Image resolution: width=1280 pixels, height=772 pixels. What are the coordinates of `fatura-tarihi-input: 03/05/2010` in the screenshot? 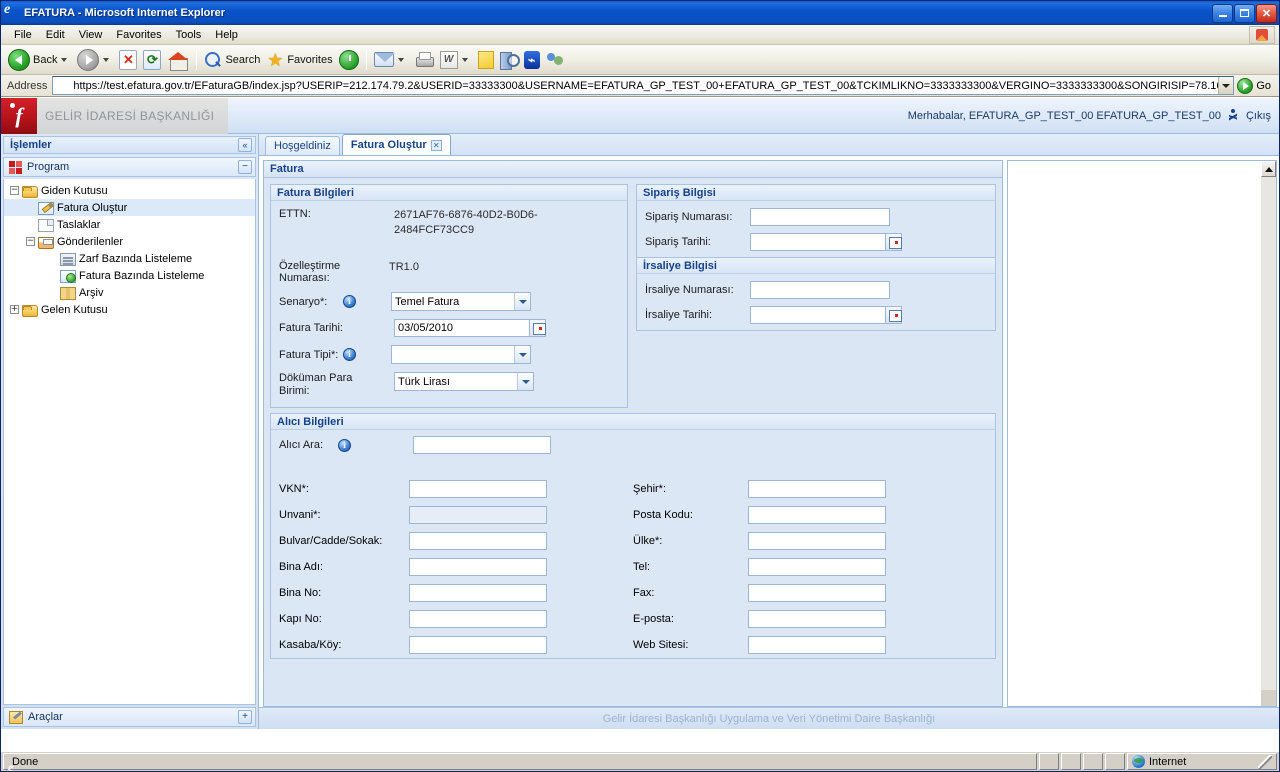 It's located at (461, 328).